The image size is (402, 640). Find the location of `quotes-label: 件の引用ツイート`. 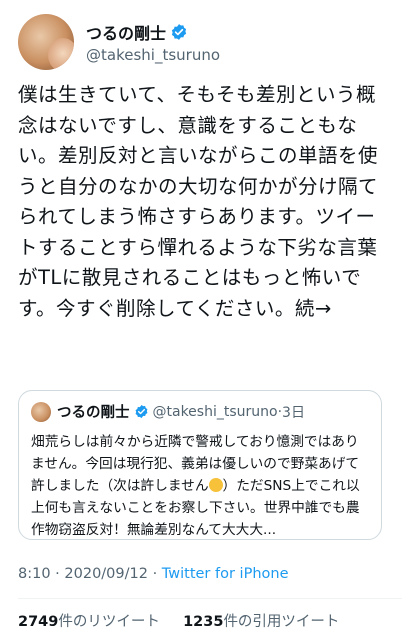

quotes-label: 件の引用ツイート is located at coordinates (281, 622).